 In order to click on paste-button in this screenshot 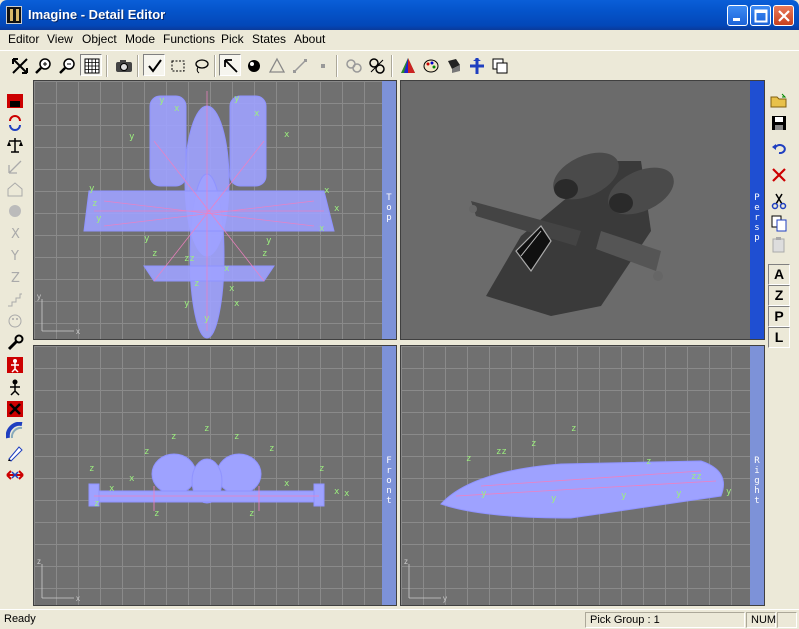, I will do `click(779, 244)`.